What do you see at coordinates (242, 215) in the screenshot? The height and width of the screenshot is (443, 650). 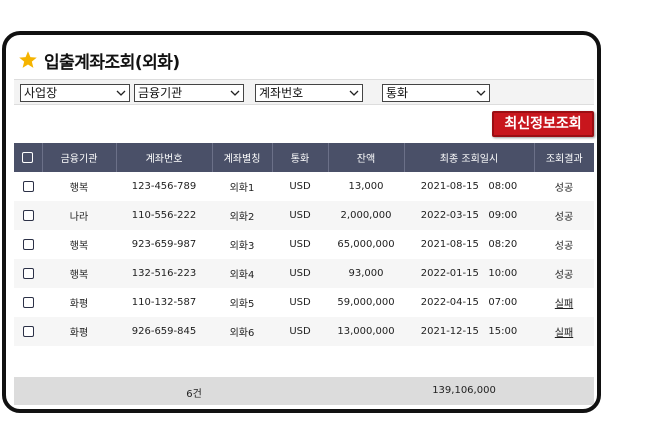 I see `cell-alias: 외화2` at bounding box center [242, 215].